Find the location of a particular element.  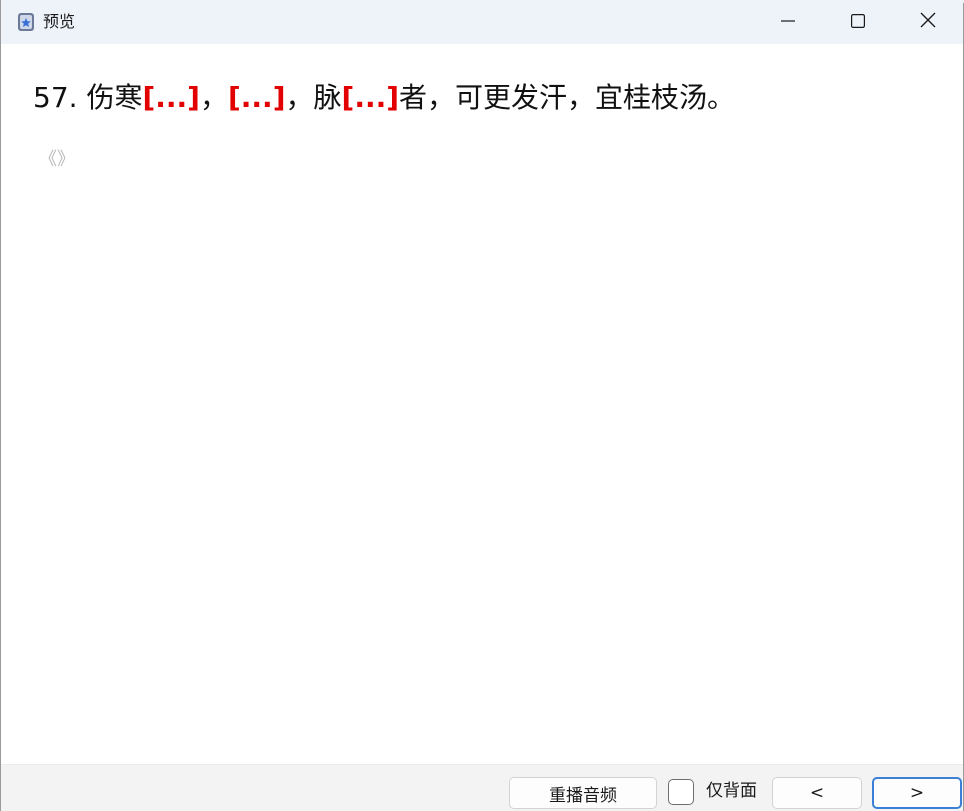

back-only-label: 仅背面 is located at coordinates (731, 791).